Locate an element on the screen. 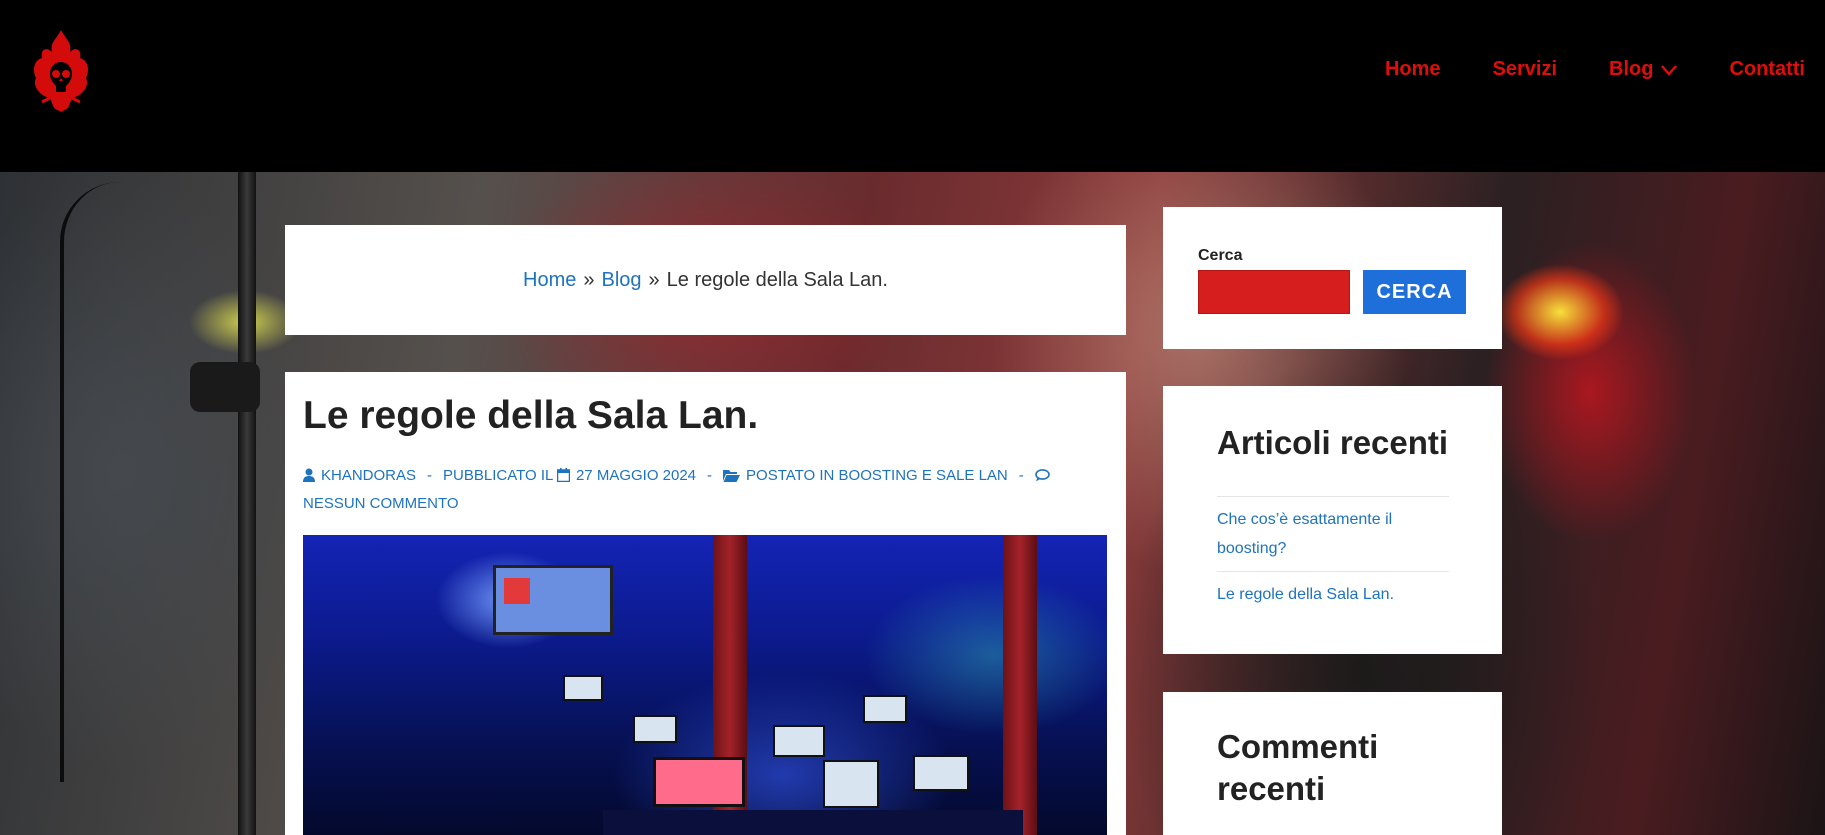  recent-posts-title: Articoli recenti is located at coordinates (1333, 442).